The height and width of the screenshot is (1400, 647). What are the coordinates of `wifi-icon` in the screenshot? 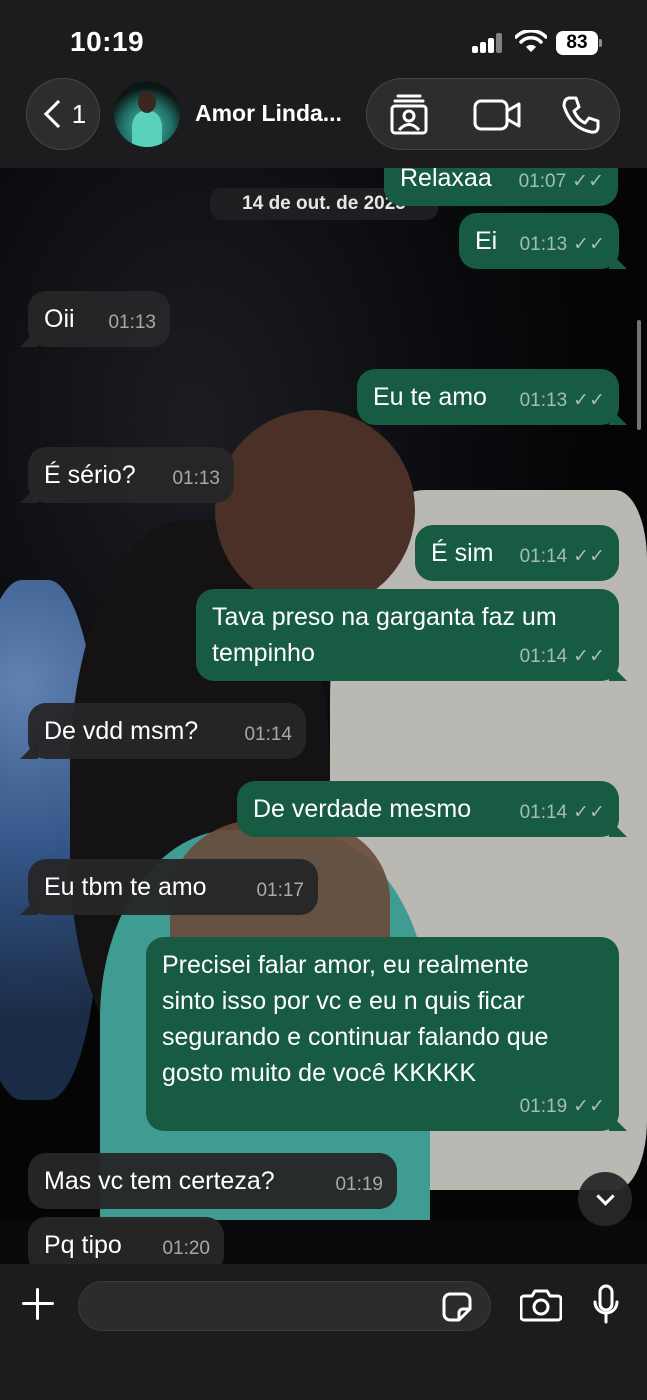 It's located at (531, 41).